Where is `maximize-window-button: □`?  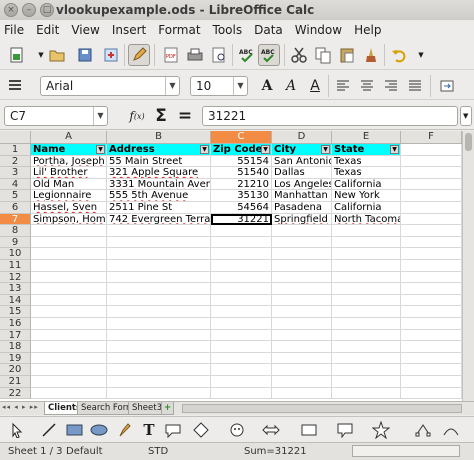 maximize-window-button: □ is located at coordinates (47, 10).